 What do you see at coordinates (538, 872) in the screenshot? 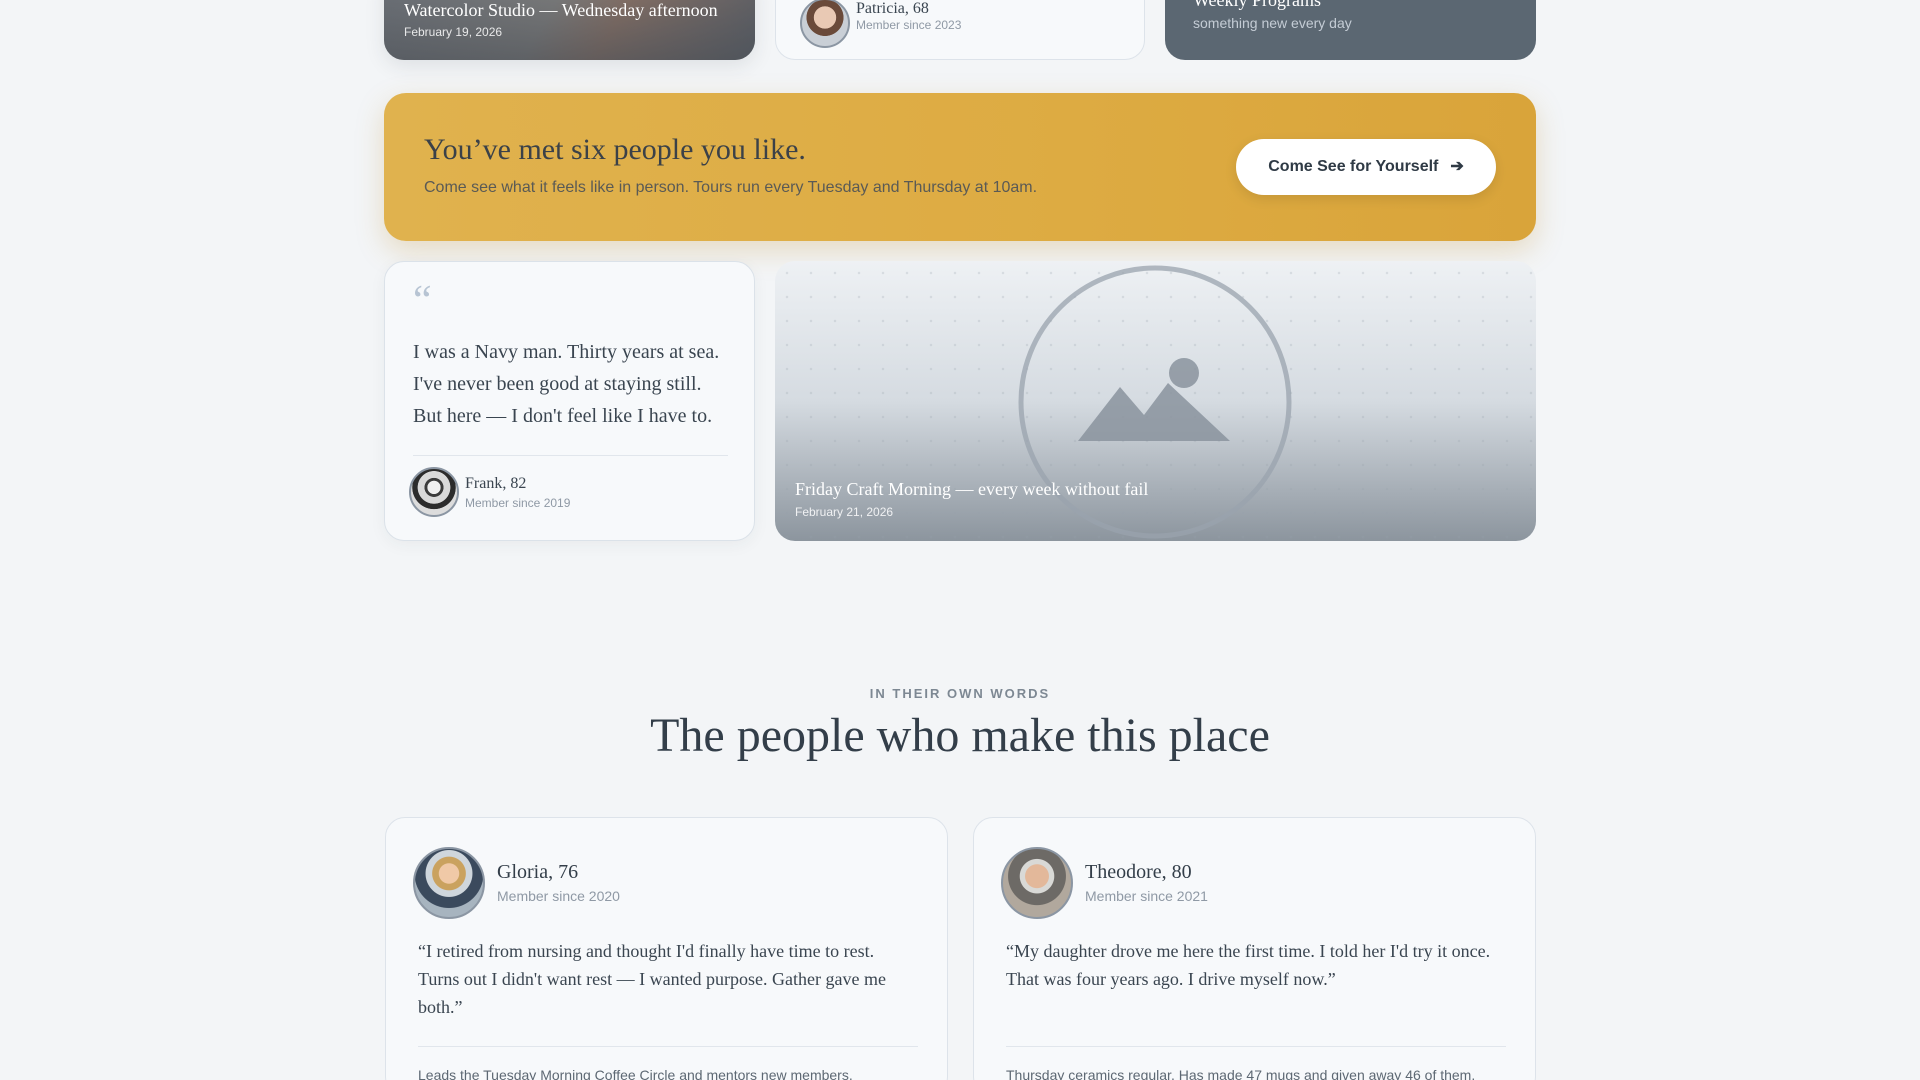
I see `member-name: Gloria, 76` at bounding box center [538, 872].